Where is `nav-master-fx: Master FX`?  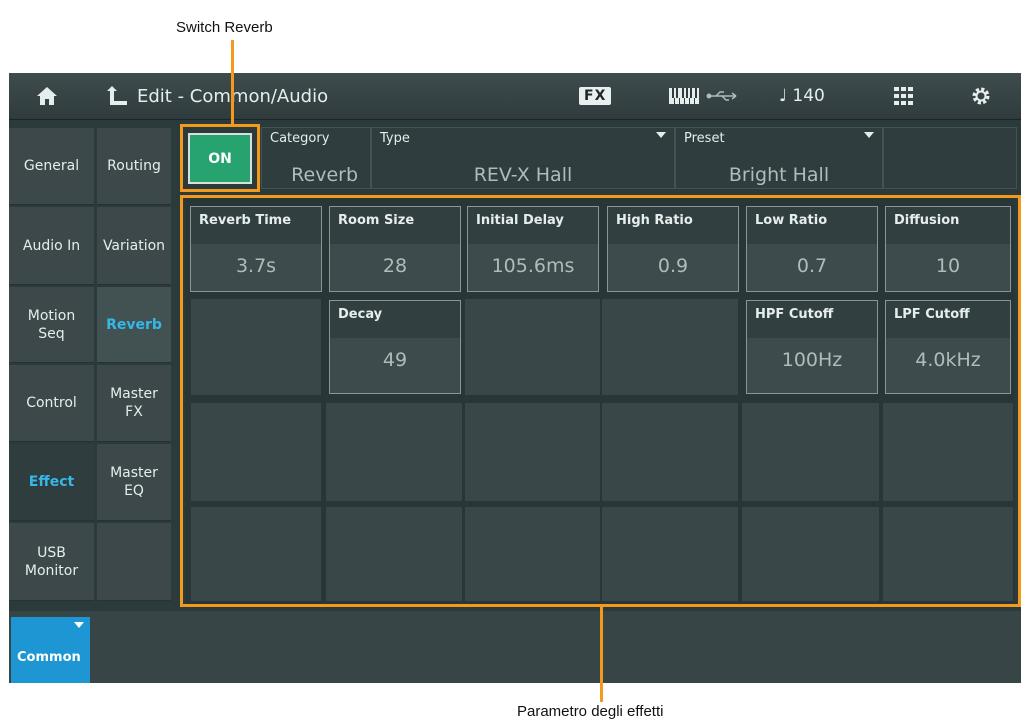
nav-master-fx: Master FX is located at coordinates (134, 403).